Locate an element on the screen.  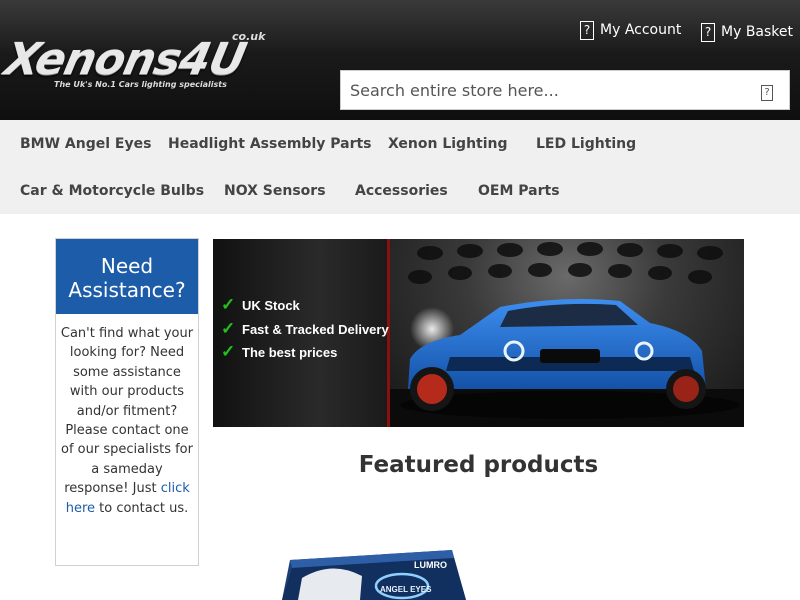
nav-item-led-lighting: LED Lighting is located at coordinates (586, 144).